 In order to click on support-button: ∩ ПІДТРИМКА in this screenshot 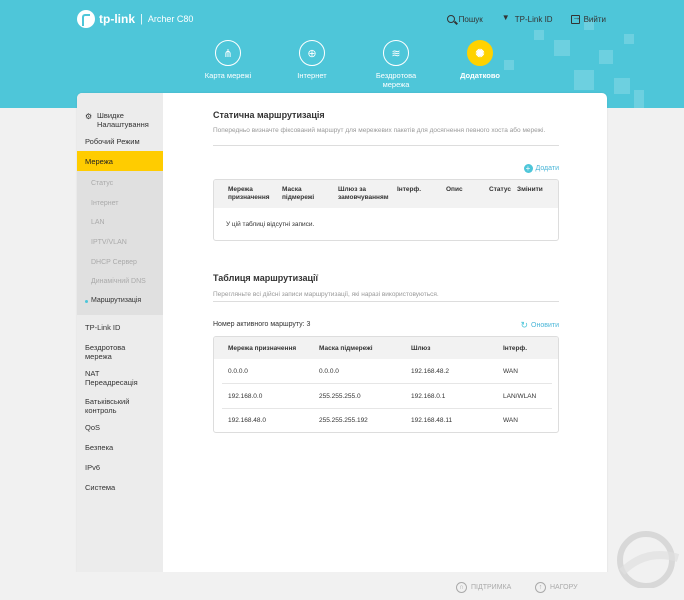, I will do `click(483, 587)`.